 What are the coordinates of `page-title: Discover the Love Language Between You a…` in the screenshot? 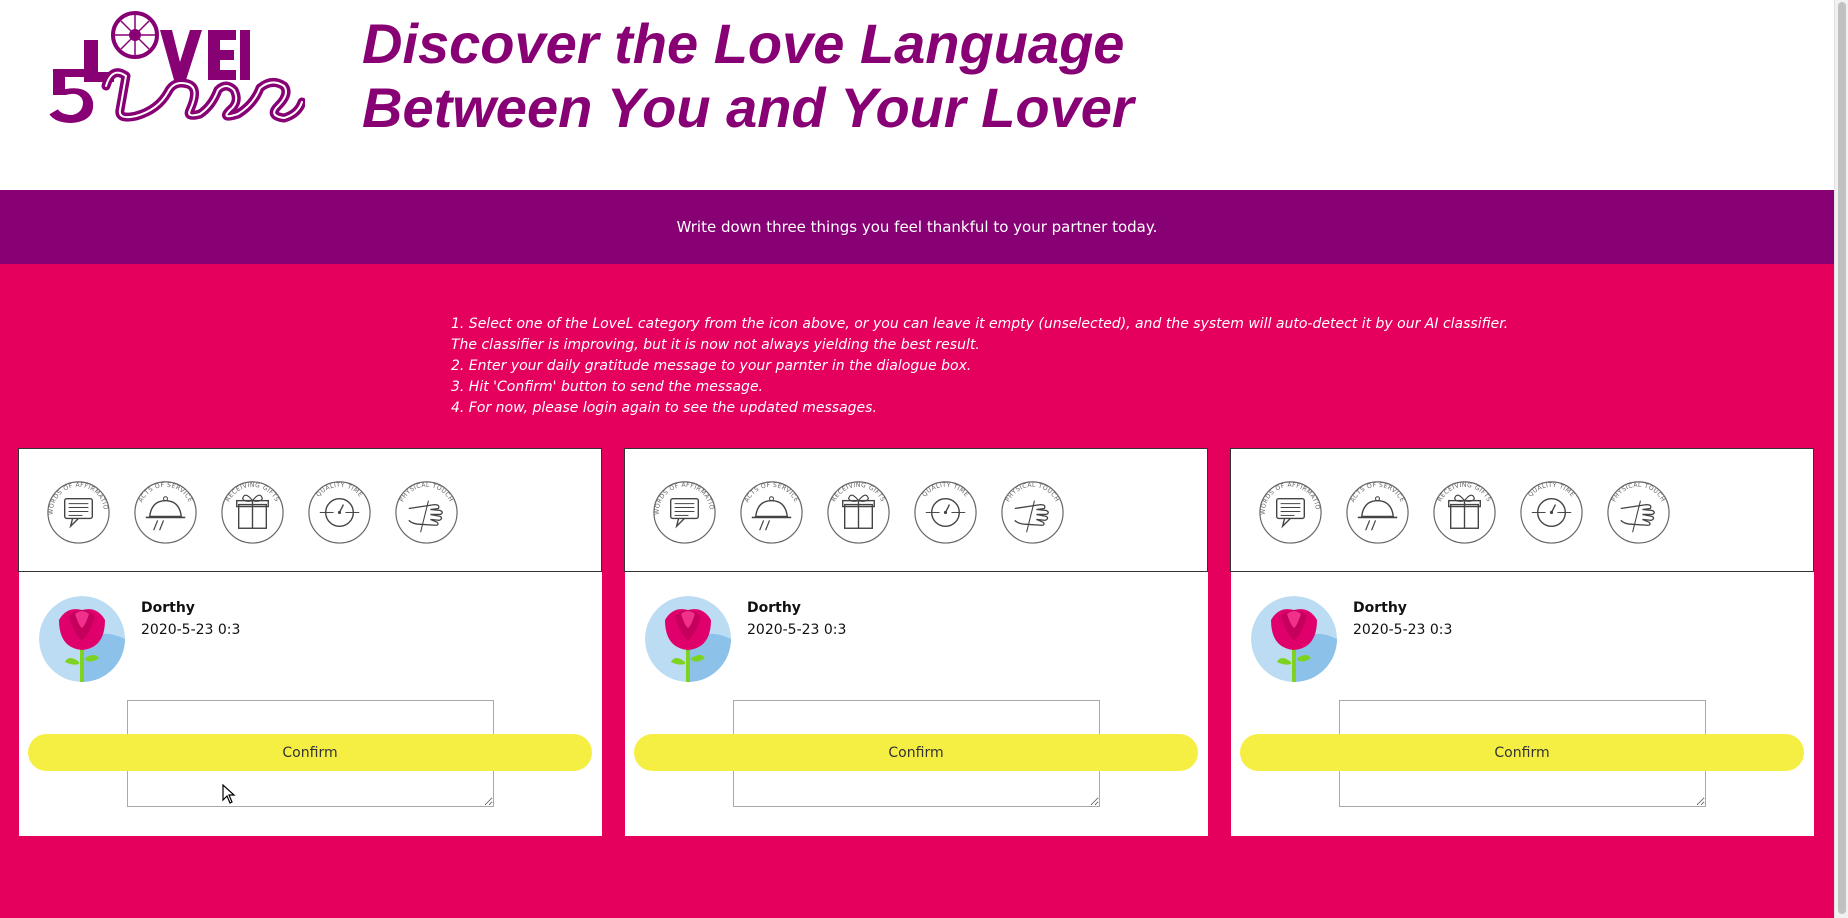 It's located at (748, 76).